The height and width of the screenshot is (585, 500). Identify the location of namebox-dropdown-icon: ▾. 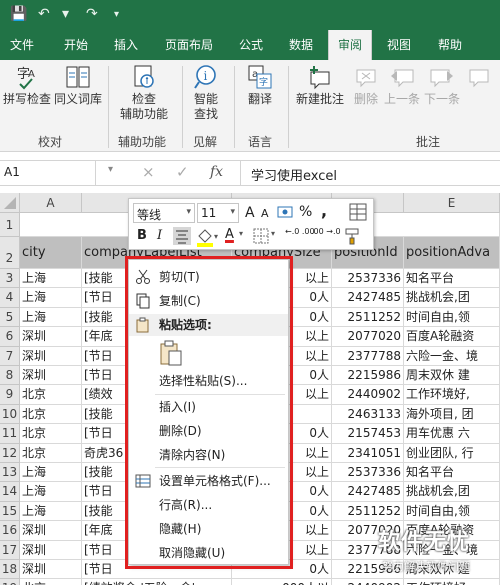
(110, 169).